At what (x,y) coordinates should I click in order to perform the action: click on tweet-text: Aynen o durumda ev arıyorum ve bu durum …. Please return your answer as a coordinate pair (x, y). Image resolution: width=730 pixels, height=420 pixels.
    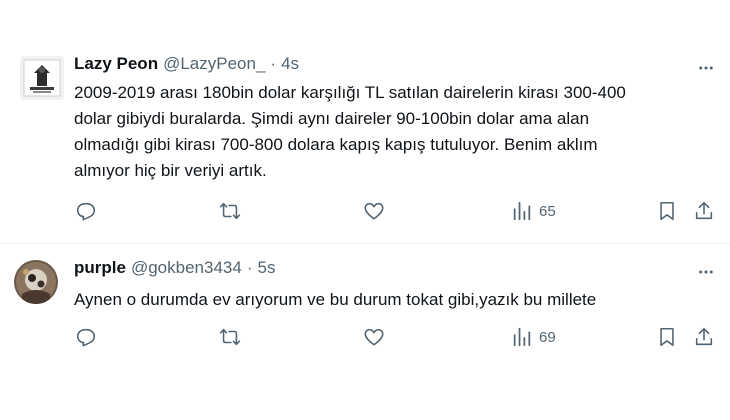
    Looking at the image, I should click on (335, 299).